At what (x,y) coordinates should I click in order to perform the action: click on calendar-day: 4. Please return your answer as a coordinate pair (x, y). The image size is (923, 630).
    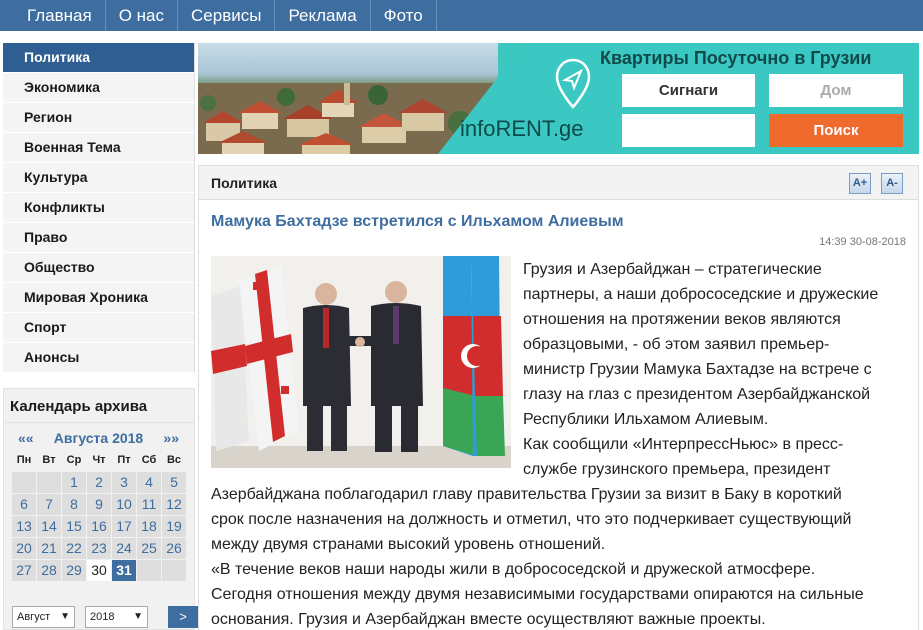
    Looking at the image, I should click on (149, 482).